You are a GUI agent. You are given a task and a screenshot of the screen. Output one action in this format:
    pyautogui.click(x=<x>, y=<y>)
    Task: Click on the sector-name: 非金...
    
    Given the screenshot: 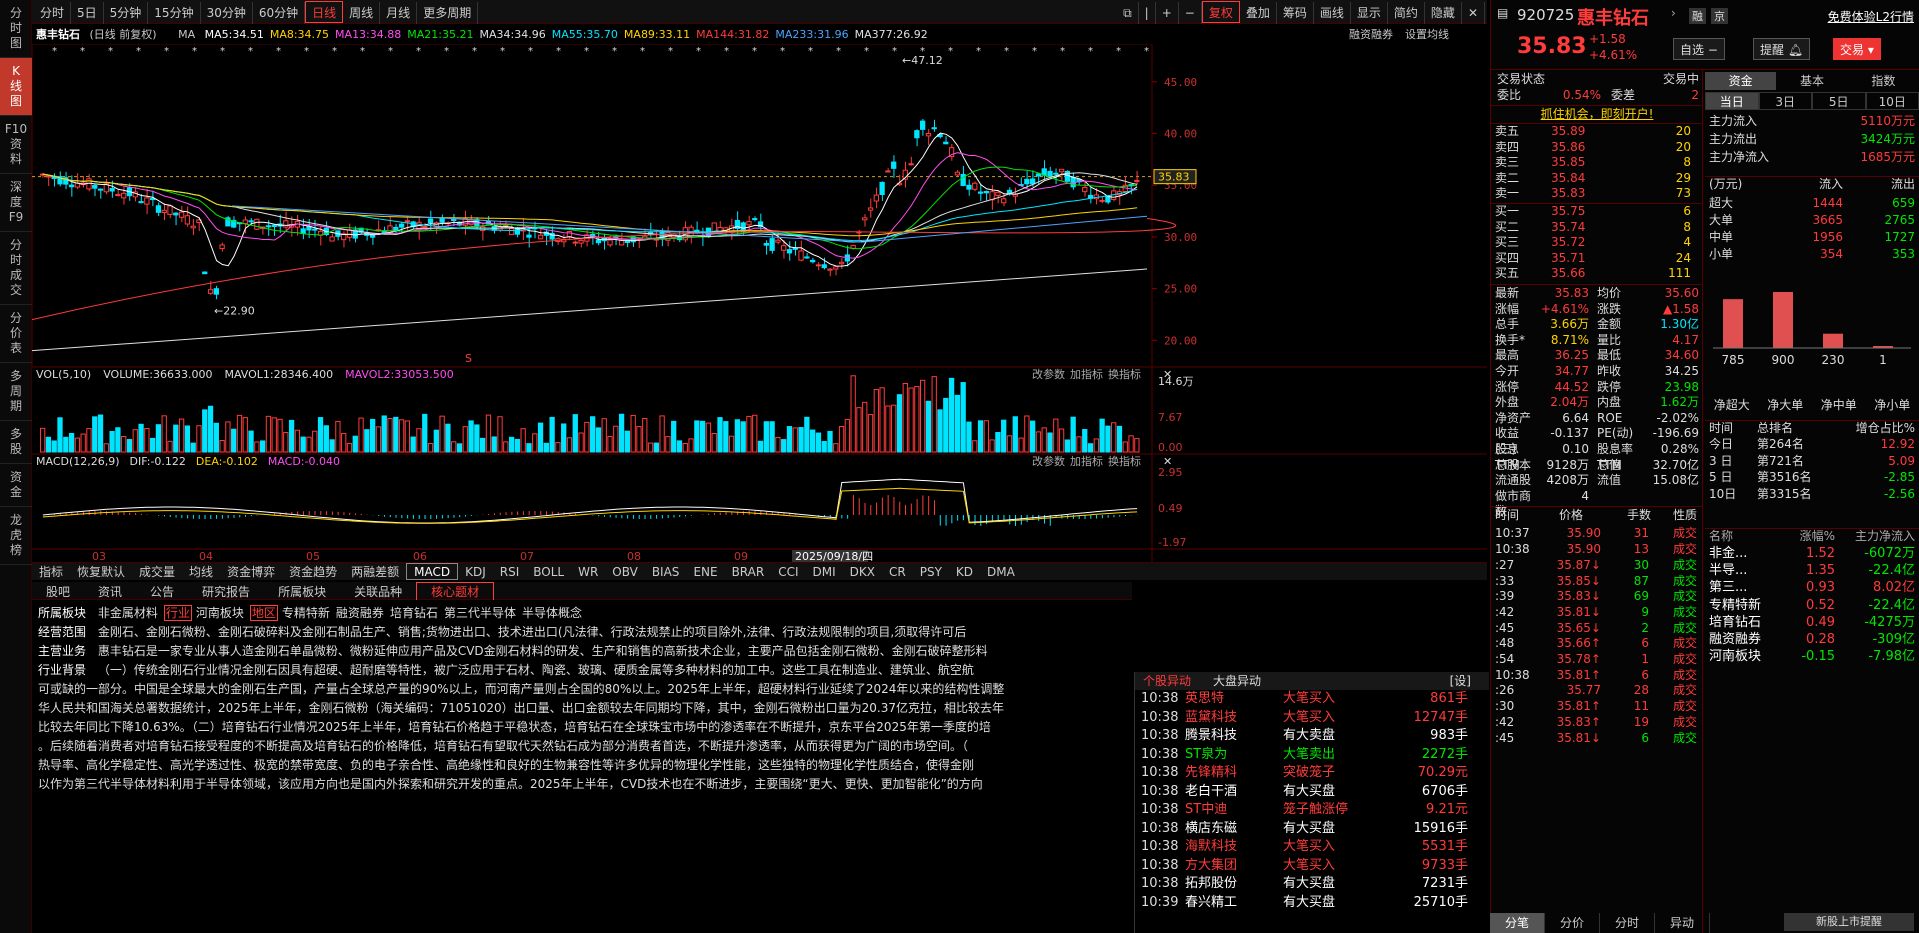 What is the action you would take?
    pyautogui.click(x=1743, y=554)
    